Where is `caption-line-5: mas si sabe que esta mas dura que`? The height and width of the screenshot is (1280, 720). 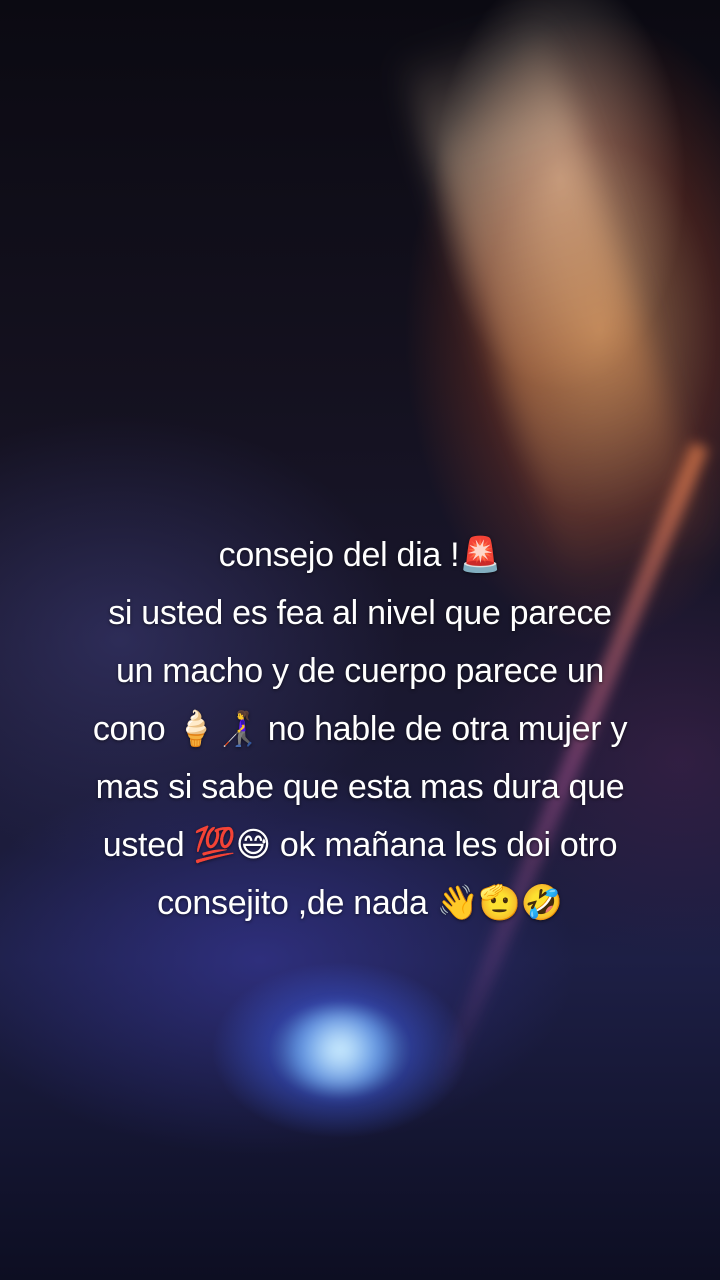 caption-line-5: mas si sabe que esta mas dura que is located at coordinates (360, 787).